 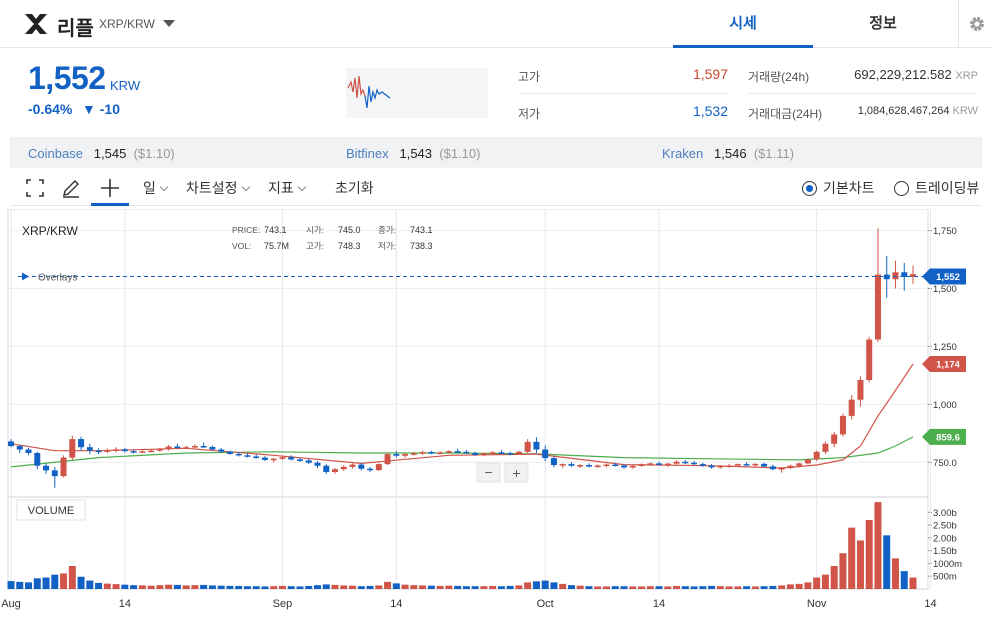 I want to click on period-select: 일, so click(x=156, y=188).